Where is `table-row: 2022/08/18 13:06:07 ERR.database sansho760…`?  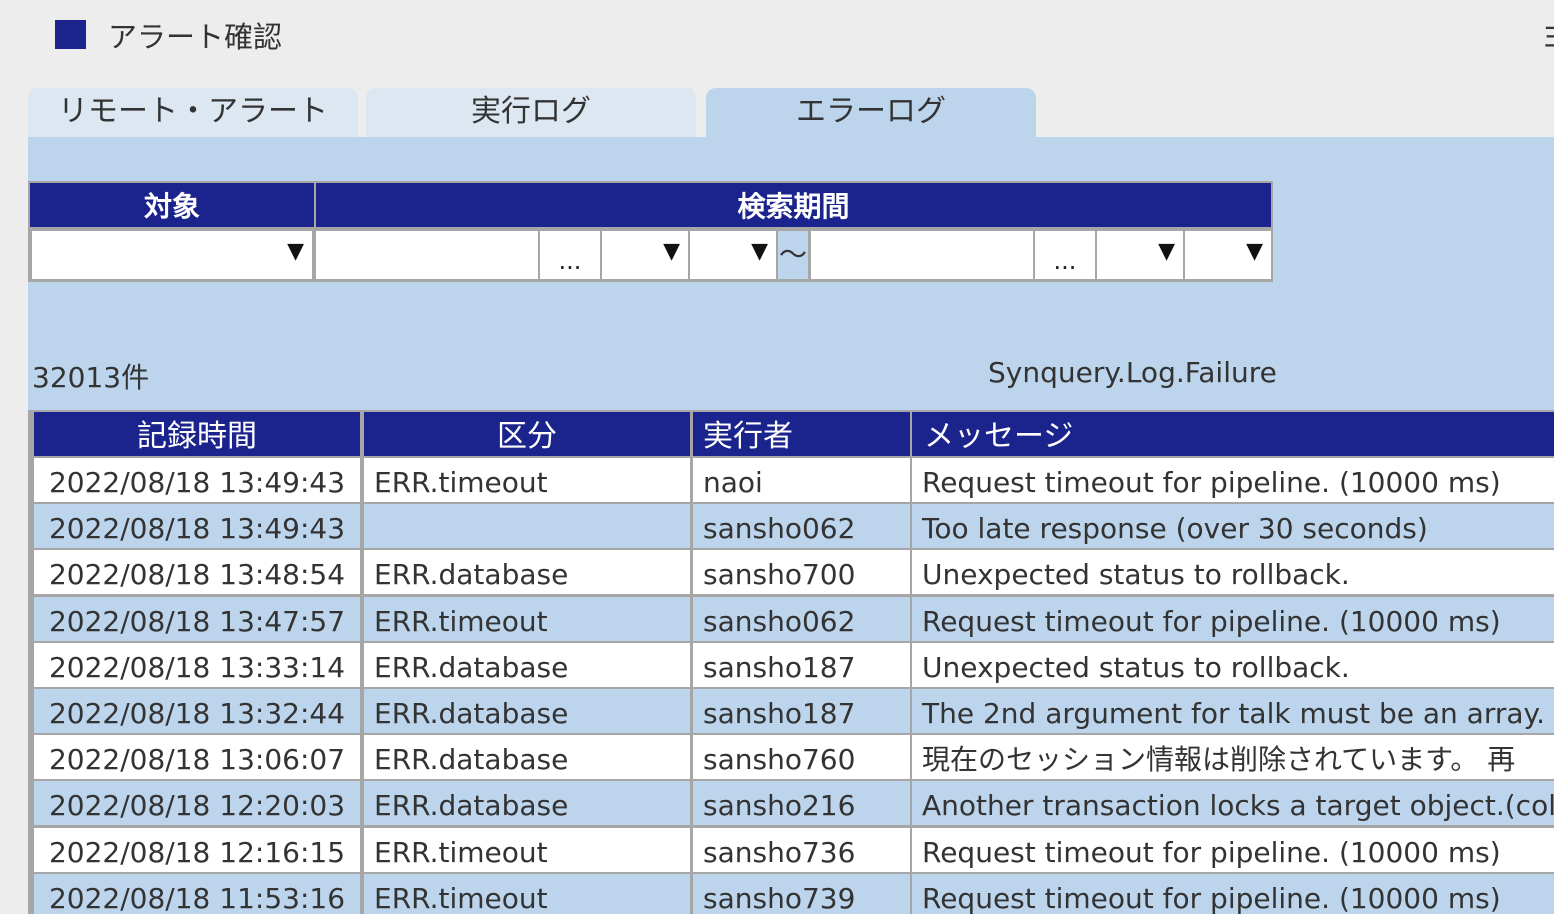
table-row: 2022/08/18 13:06:07 ERR.database sansho760… is located at coordinates (791, 758).